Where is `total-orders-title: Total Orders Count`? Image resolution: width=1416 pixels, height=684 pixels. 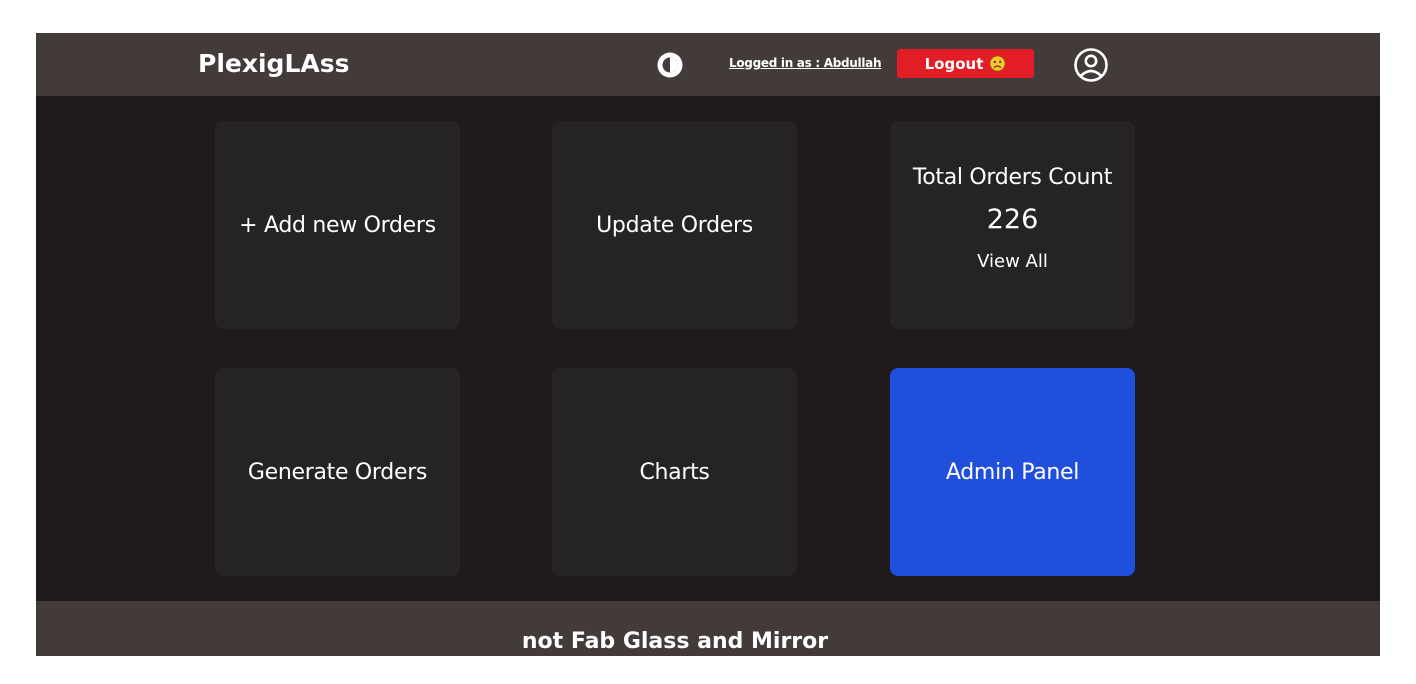
total-orders-title: Total Orders Count is located at coordinates (1012, 177).